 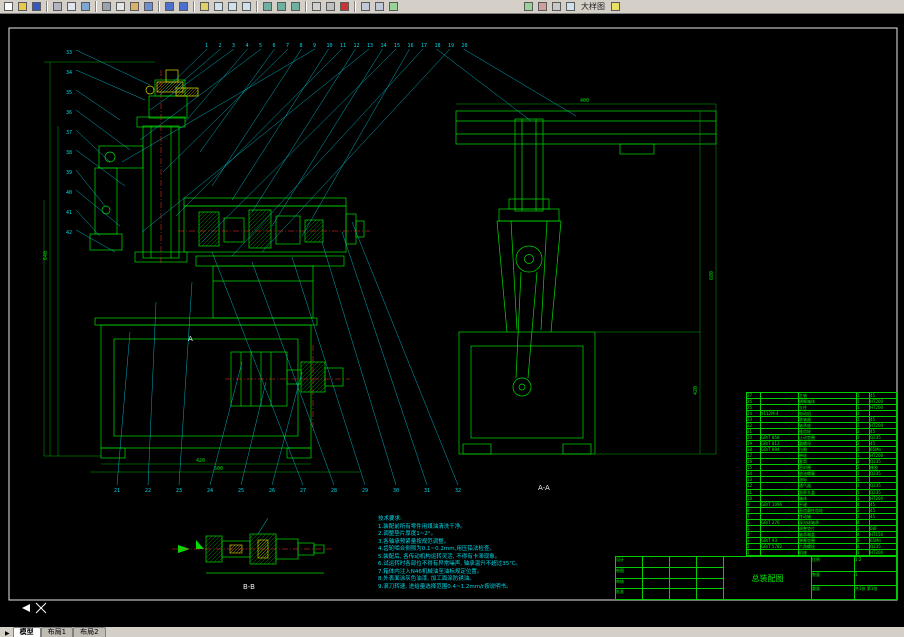 I want to click on note-line: 8.外表面涂灰色油漆, 加工面涂防锈油。, so click(x=426, y=579).